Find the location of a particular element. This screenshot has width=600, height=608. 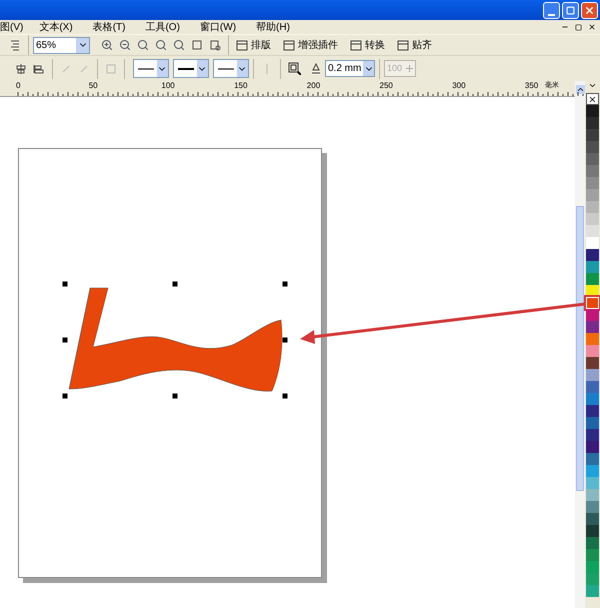

zoom-dropdown: 65% is located at coordinates (61, 45).